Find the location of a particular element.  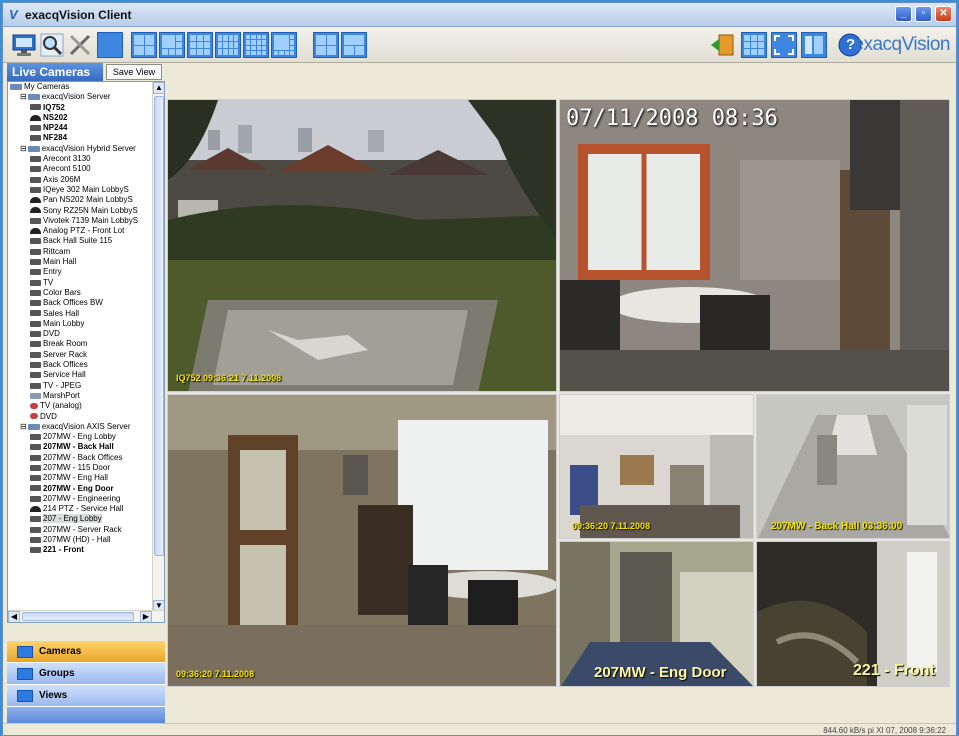

tab-live-cameras: Live Cameras is located at coordinates (55, 72).